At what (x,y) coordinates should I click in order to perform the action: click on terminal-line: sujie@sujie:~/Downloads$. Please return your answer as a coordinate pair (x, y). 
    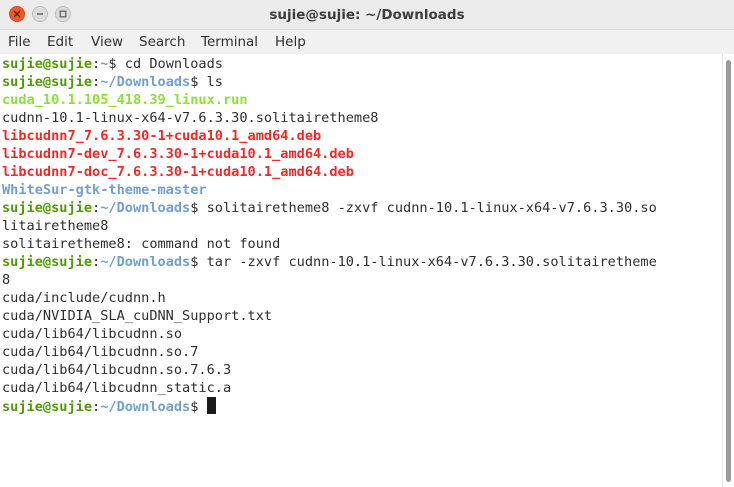
    Looking at the image, I should click on (109, 406).